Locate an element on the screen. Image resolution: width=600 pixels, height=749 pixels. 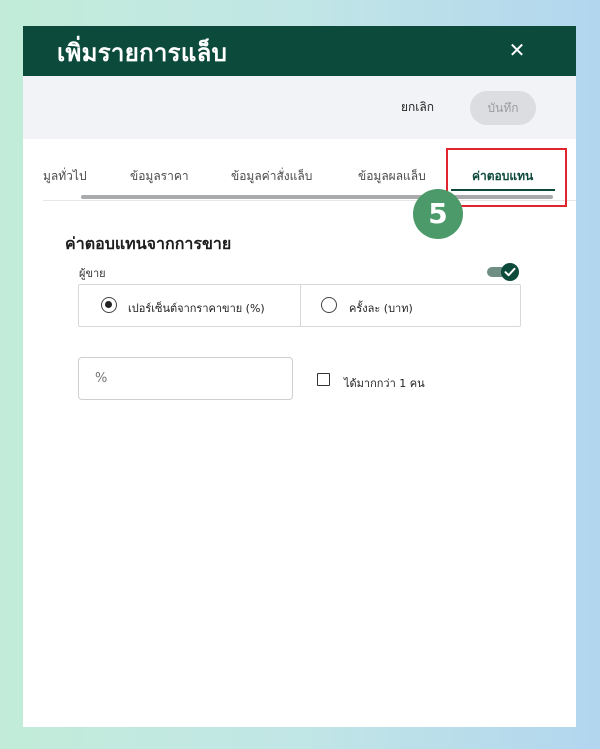
radio-percent is located at coordinates (109, 305).